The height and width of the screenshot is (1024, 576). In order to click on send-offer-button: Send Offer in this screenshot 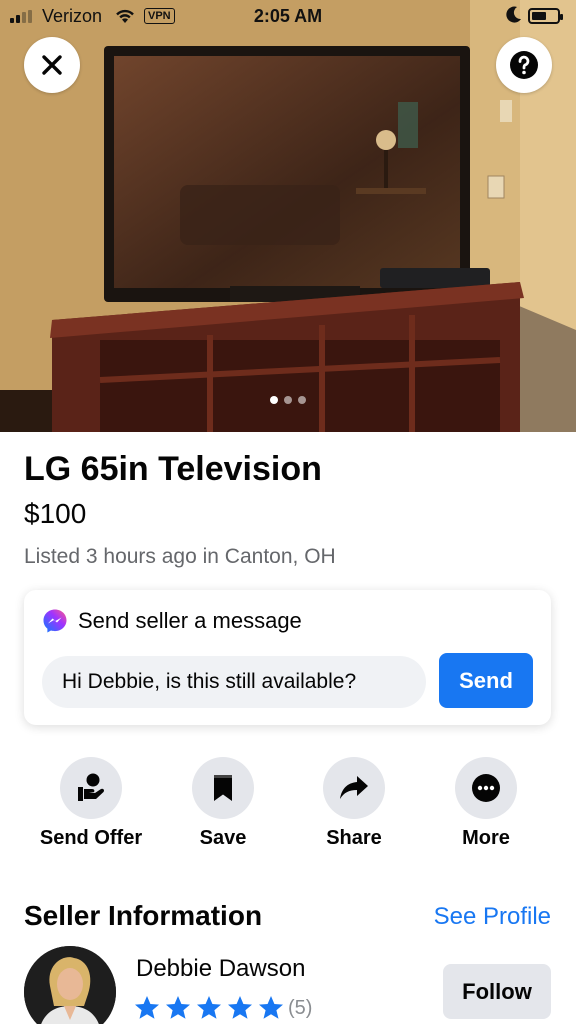, I will do `click(91, 803)`.